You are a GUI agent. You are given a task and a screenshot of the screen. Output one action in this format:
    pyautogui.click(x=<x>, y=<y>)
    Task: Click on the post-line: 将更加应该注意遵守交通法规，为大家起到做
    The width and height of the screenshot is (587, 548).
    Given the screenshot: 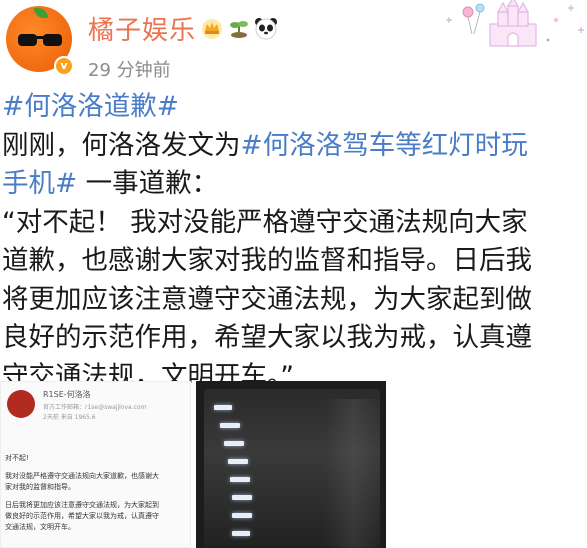 What is the action you would take?
    pyautogui.click(x=293, y=300)
    